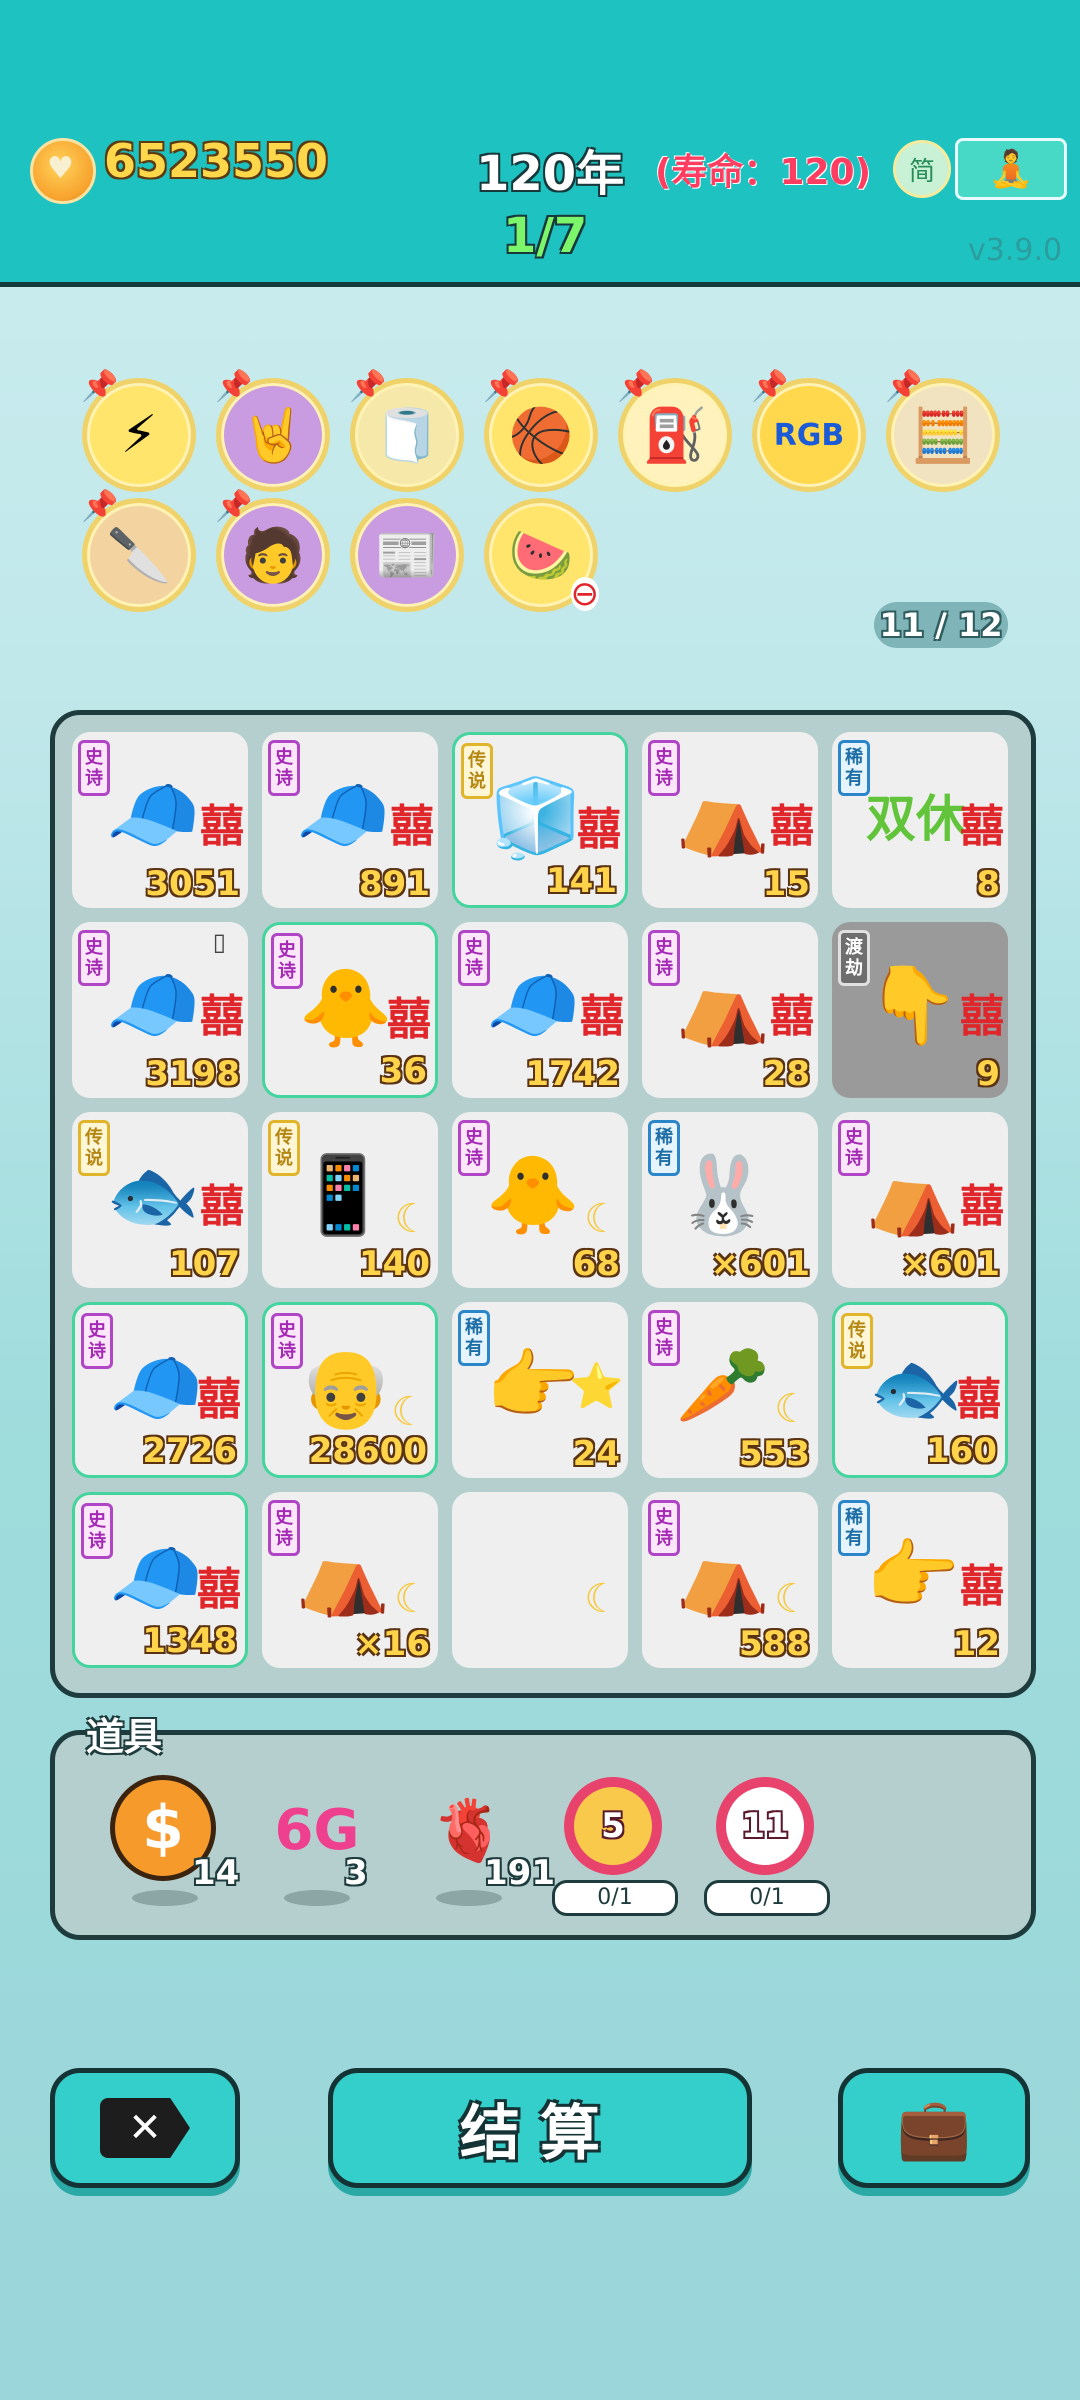 The width and height of the screenshot is (1080, 2400). I want to click on board-cell: 史诗 🧢 囍 891, so click(350, 820).